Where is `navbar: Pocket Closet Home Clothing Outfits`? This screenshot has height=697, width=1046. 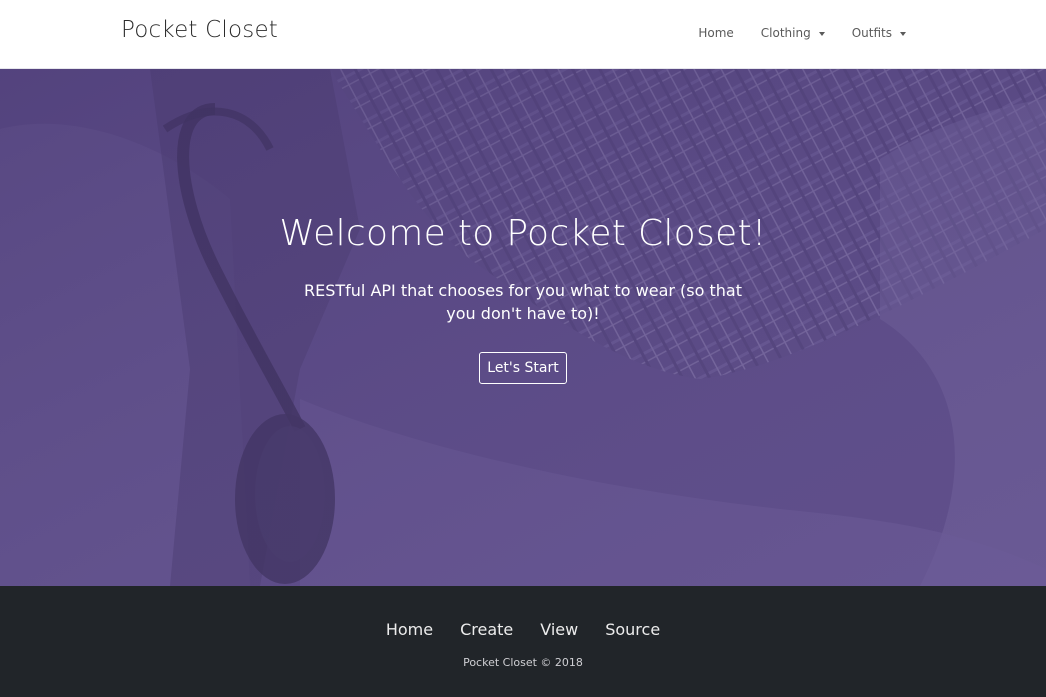
navbar: Pocket Closet Home Clothing Outfits is located at coordinates (523, 34).